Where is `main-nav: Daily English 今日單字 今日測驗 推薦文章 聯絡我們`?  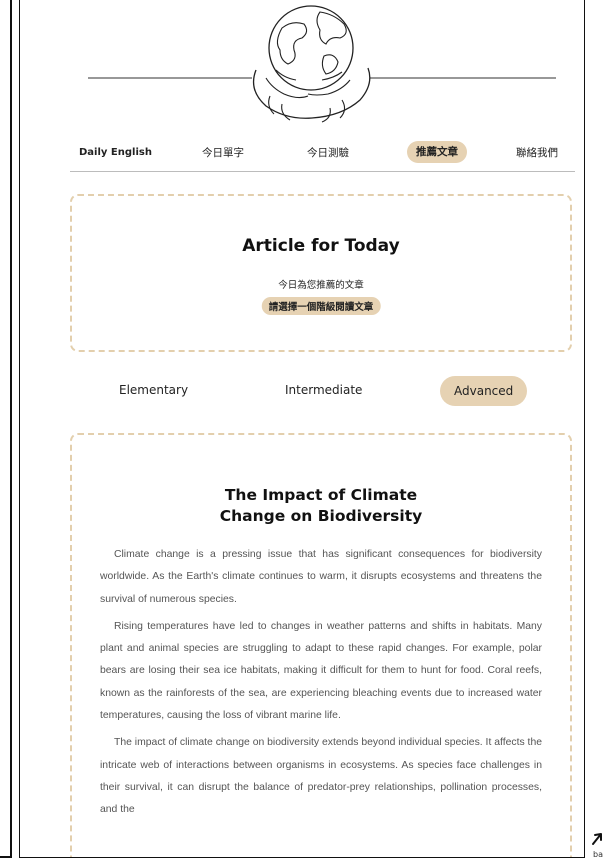
main-nav: Daily English 今日單字 今日測驗 推薦文章 聯絡我們 is located at coordinates (322, 155).